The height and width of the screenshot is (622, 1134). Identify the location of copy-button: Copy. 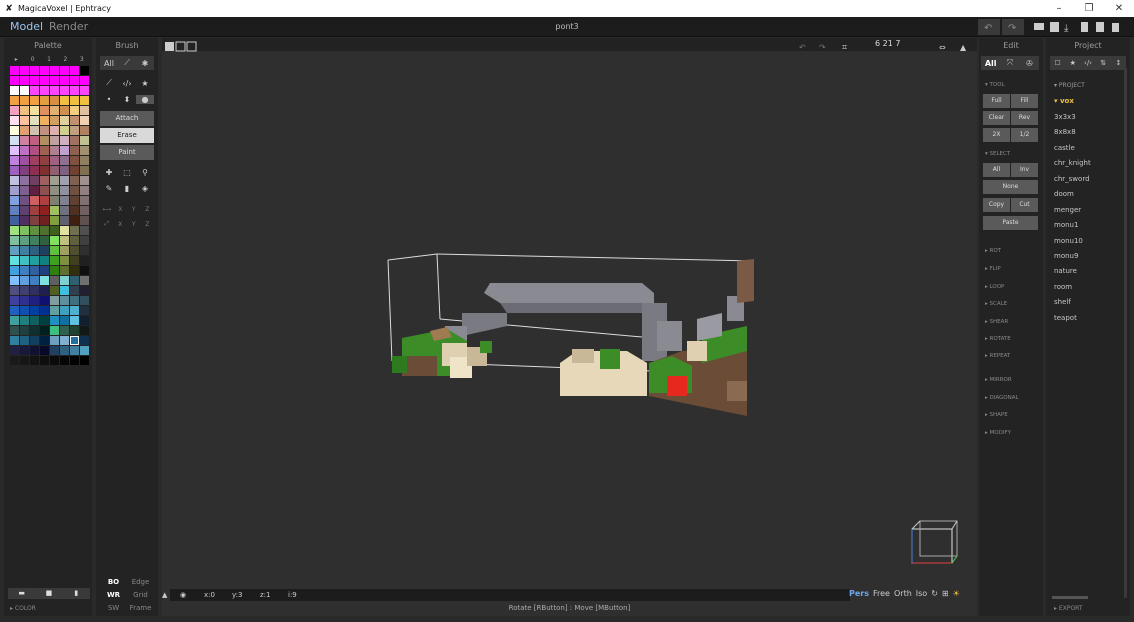
(996, 205).